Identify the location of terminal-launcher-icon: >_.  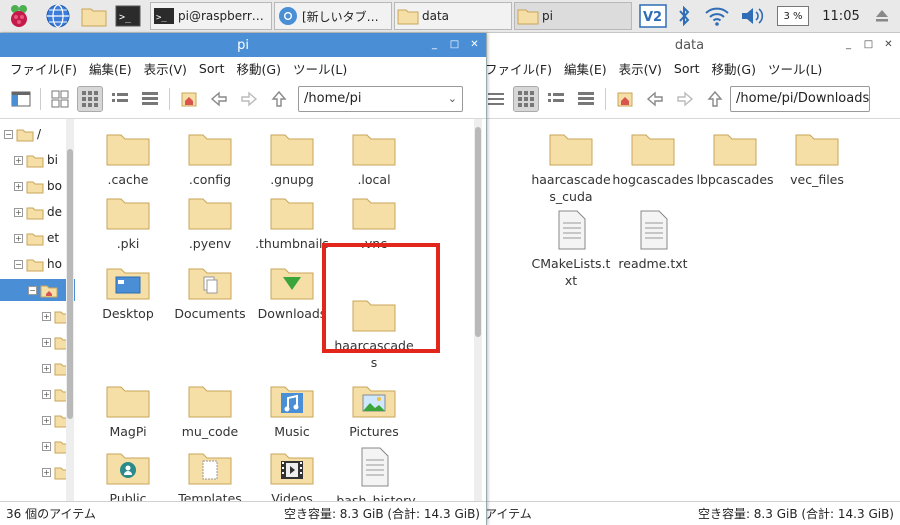
(128, 16).